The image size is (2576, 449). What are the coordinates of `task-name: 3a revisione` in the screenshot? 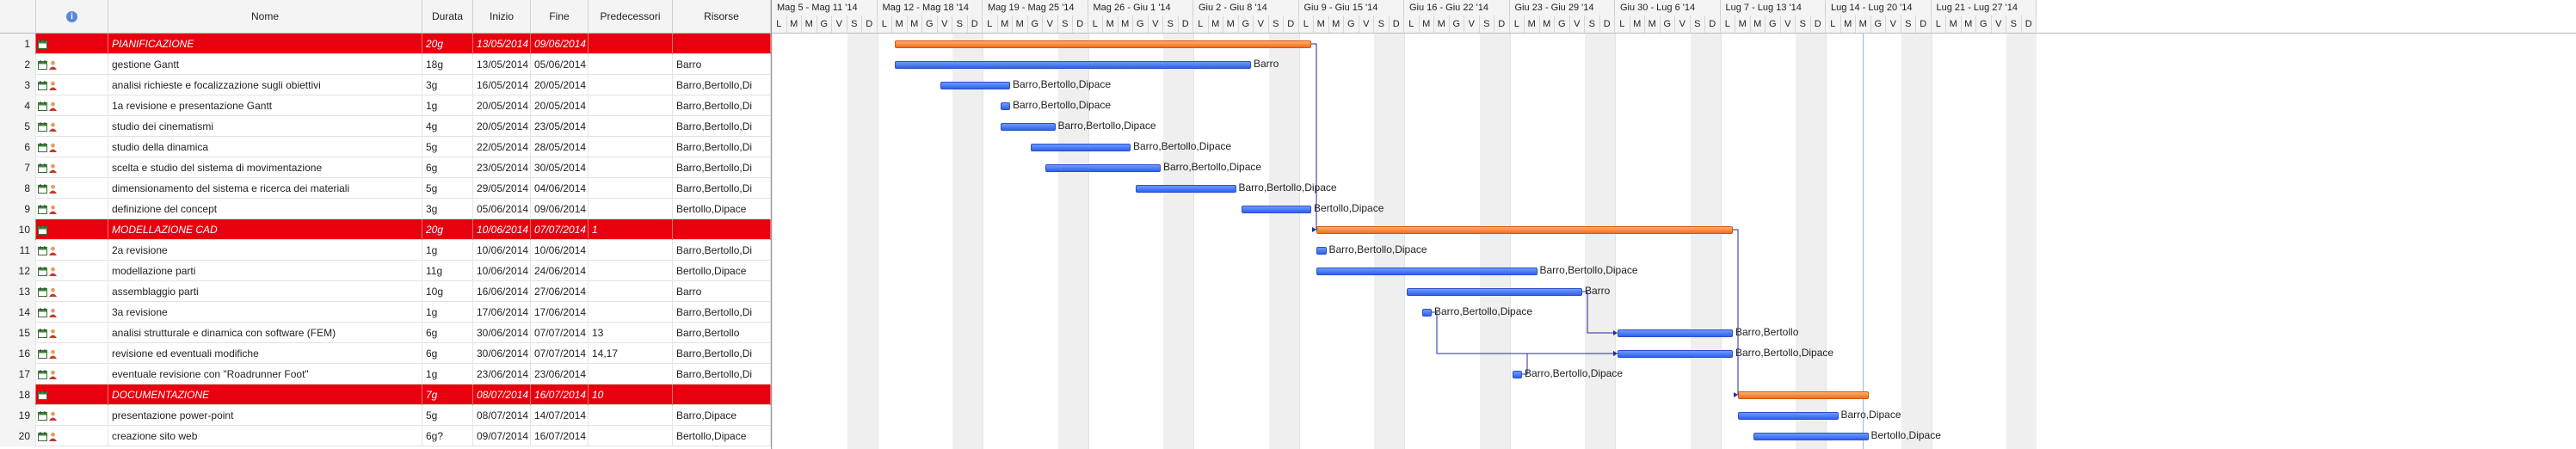 It's located at (265, 312).